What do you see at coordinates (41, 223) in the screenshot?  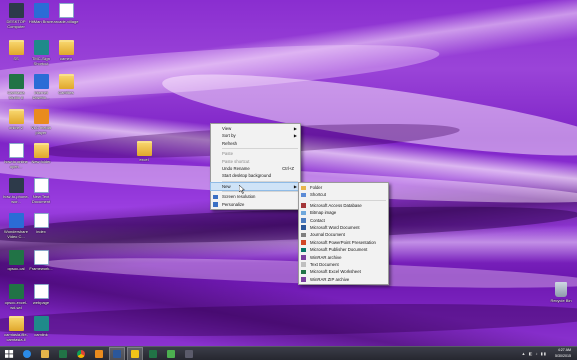 I see `desktop-icon-index: index` at bounding box center [41, 223].